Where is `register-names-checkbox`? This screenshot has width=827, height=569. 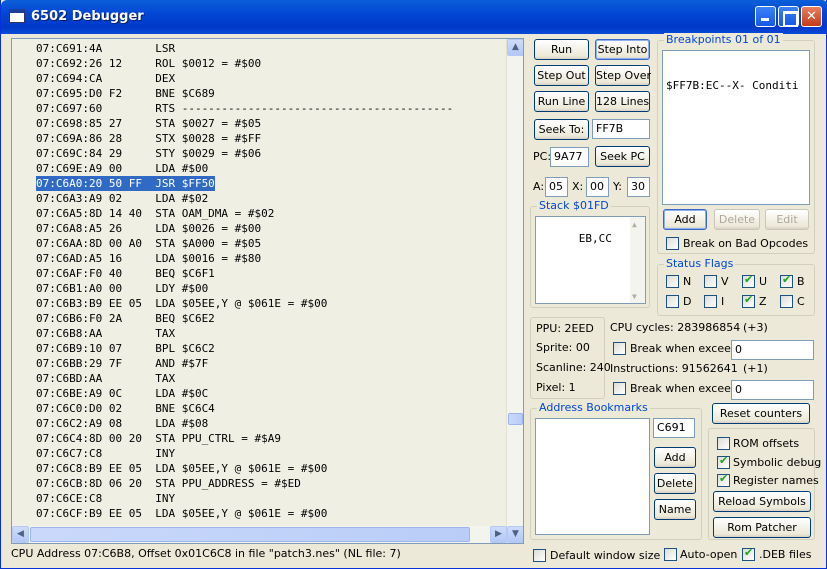
register-names-checkbox is located at coordinates (723, 479).